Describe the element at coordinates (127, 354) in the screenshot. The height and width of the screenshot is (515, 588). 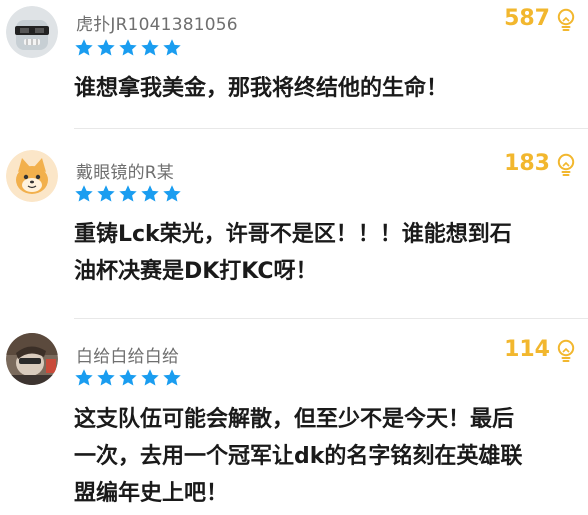
I see `username: 白给白给白给` at that location.